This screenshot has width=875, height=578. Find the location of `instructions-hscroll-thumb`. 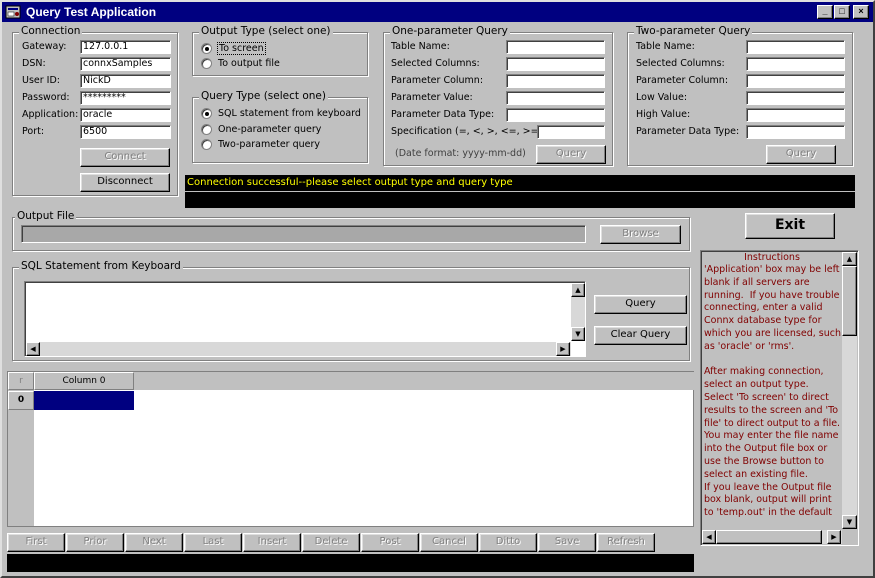

instructions-hscroll-thumb is located at coordinates (769, 537).